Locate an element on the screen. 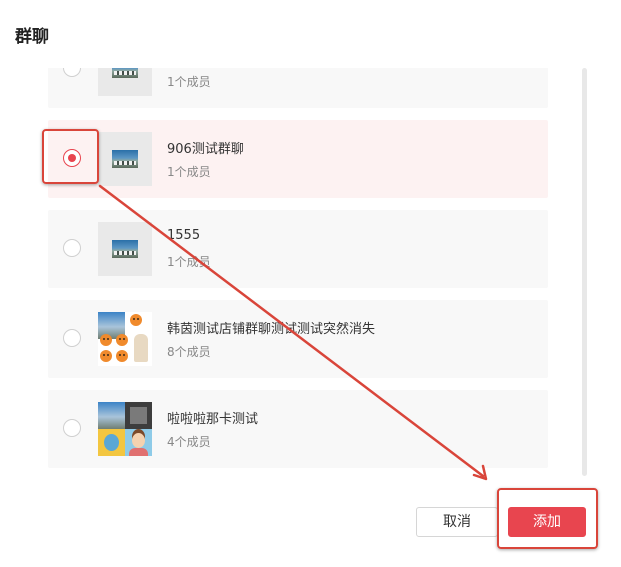  member-count: 8个成员 is located at coordinates (189, 352).